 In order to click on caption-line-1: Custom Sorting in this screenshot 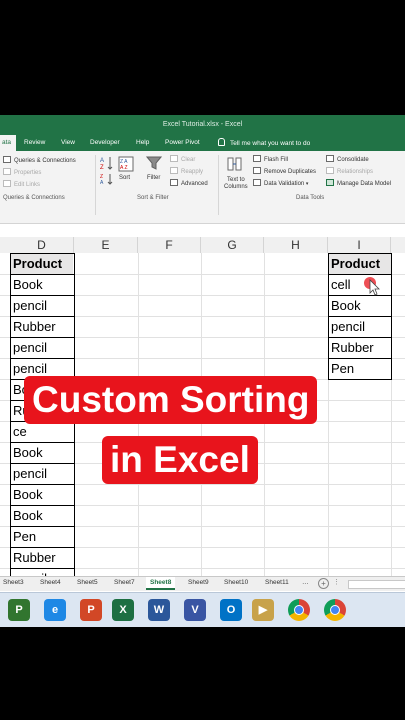, I will do `click(171, 400)`.